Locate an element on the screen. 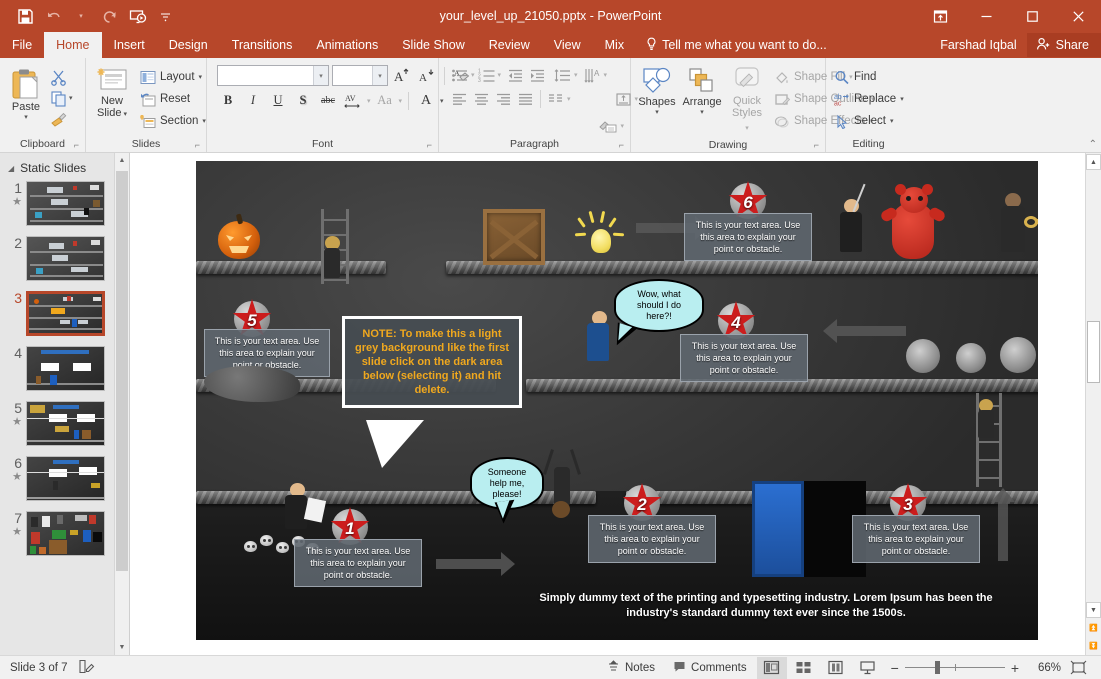  font-dialog-launcher: ⌐ is located at coordinates (429, 145).